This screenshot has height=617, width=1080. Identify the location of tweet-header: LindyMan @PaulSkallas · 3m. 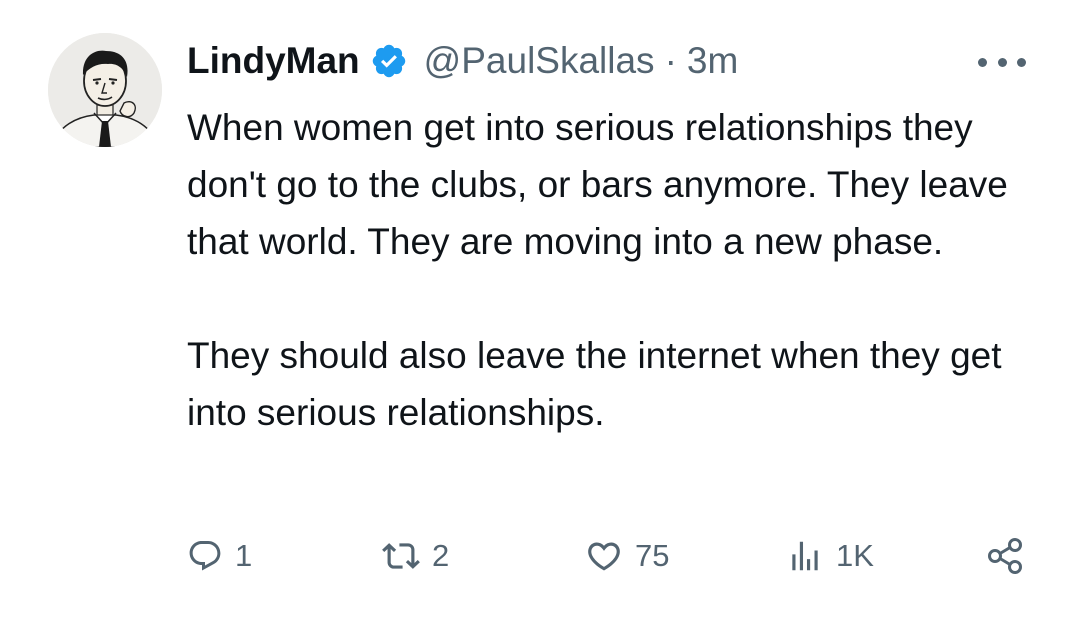
(462, 61).